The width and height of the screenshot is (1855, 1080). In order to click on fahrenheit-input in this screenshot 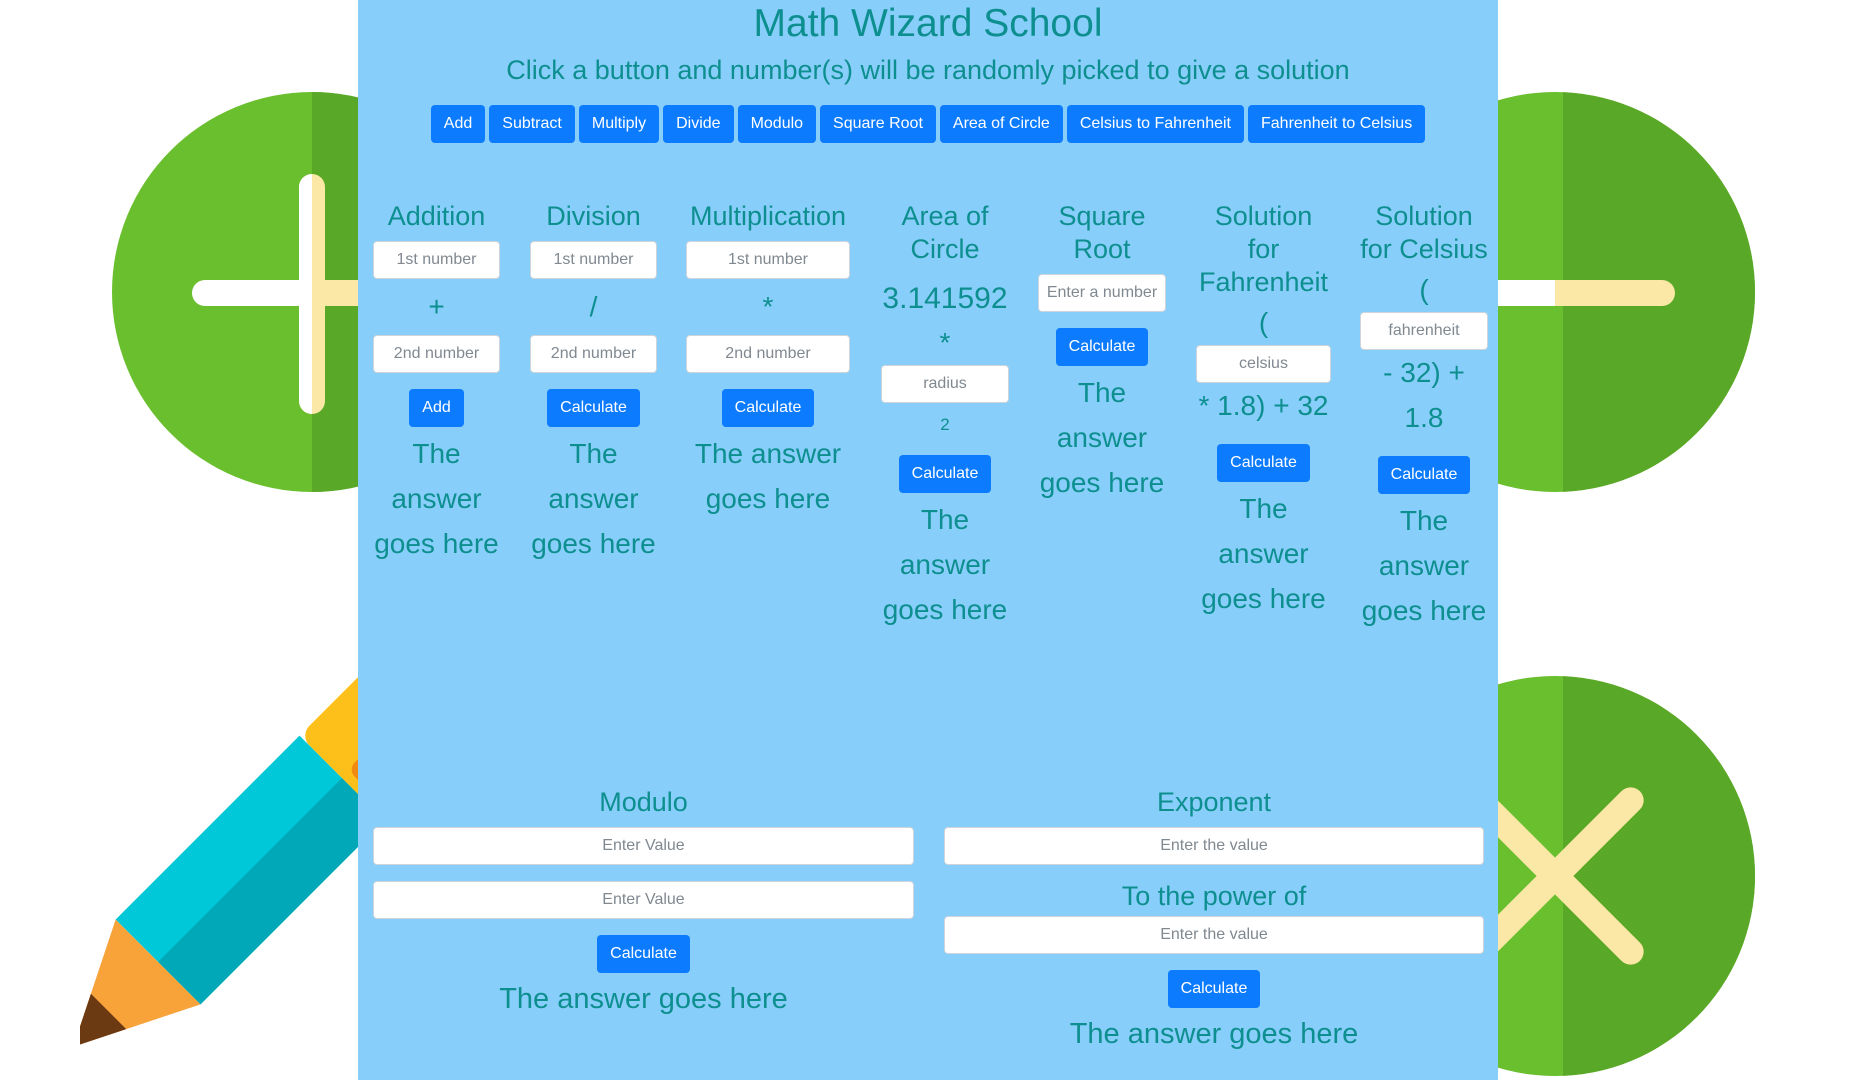, I will do `click(1424, 331)`.